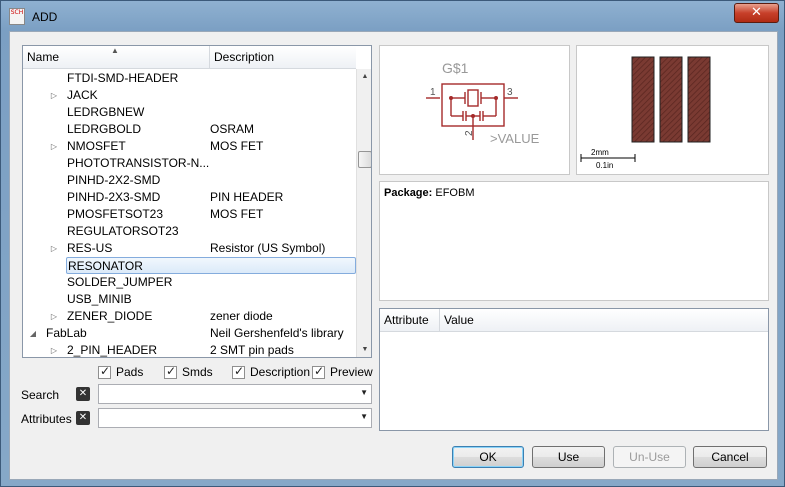 The width and height of the screenshot is (785, 487). I want to click on package-preview: 2mm 0.1in, so click(672, 110).